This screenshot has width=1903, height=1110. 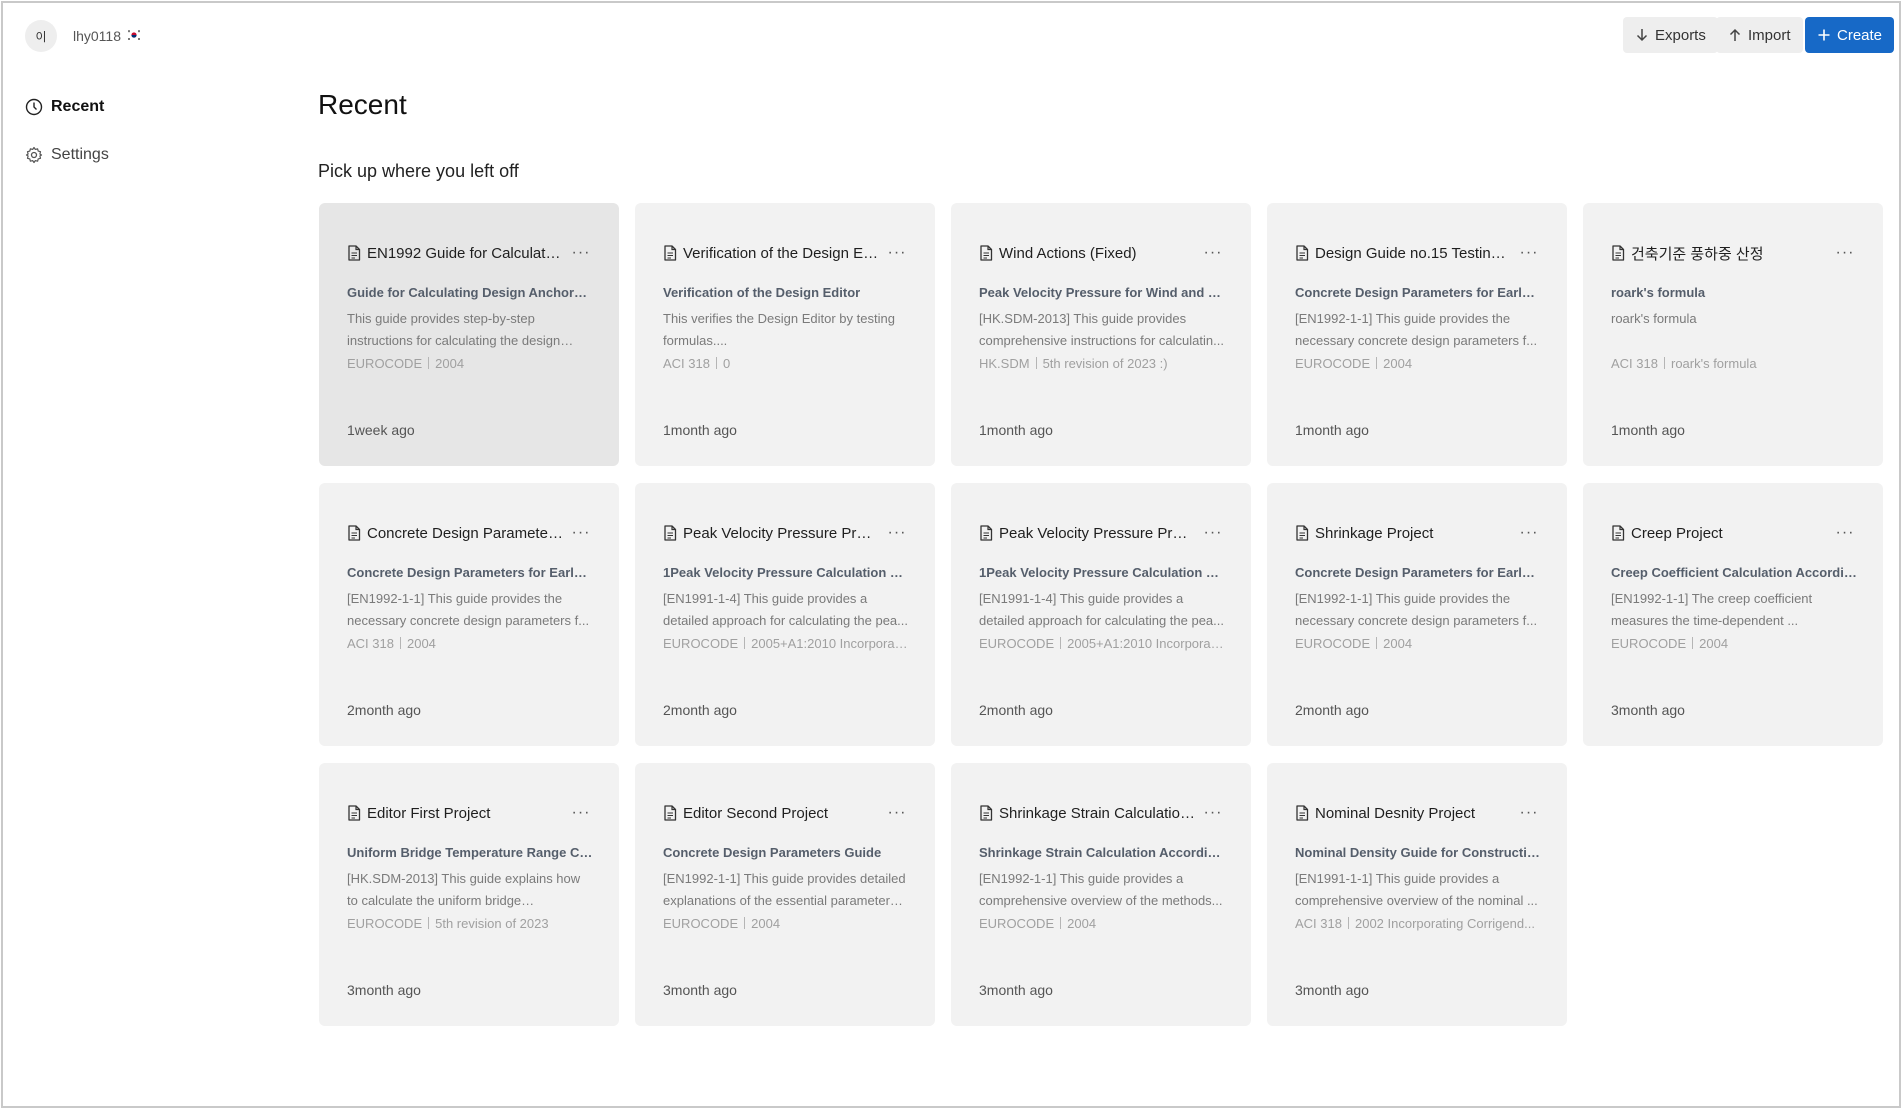 I want to click on card-meta: ACI 318 roark's formula, so click(x=1734, y=363).